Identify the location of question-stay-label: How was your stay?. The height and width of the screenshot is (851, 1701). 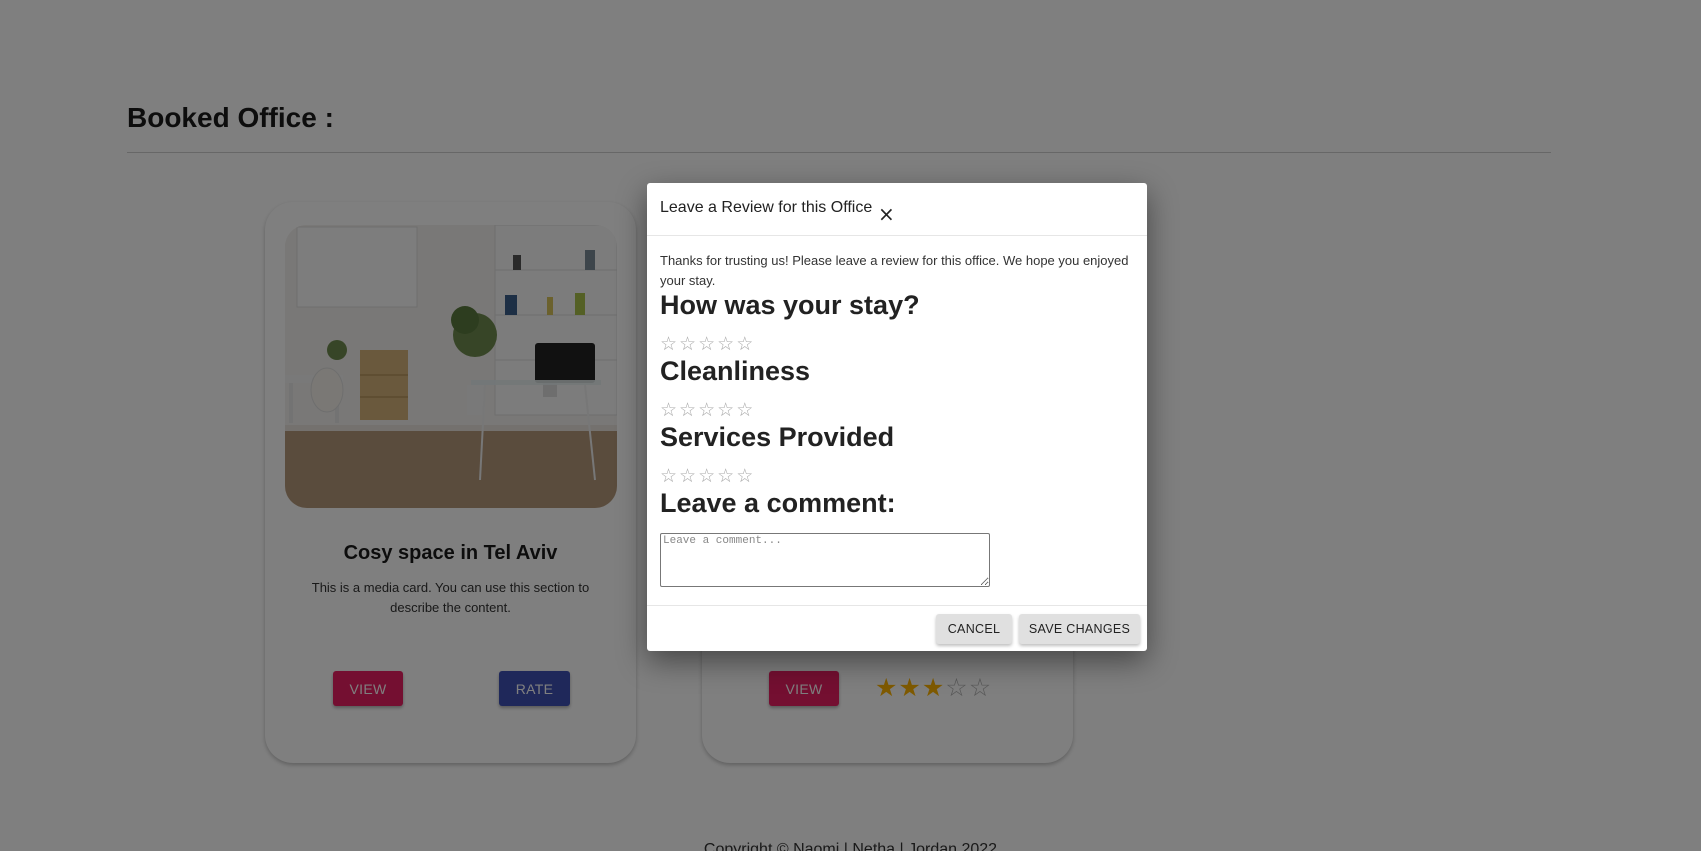
(790, 305).